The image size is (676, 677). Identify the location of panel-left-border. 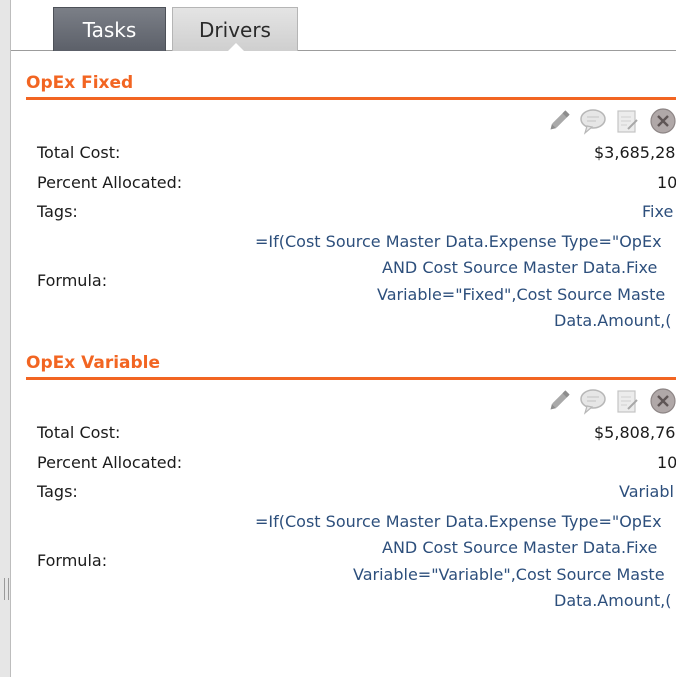
(5, 338).